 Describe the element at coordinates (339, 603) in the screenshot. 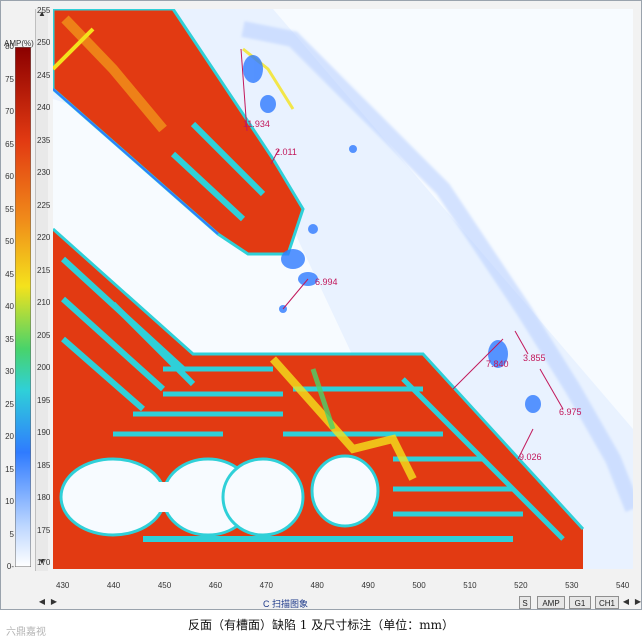

I see `status-bar: ◀ ▶ C 扫描图象 S AMP G1 CH1 ◀ ▶` at that location.